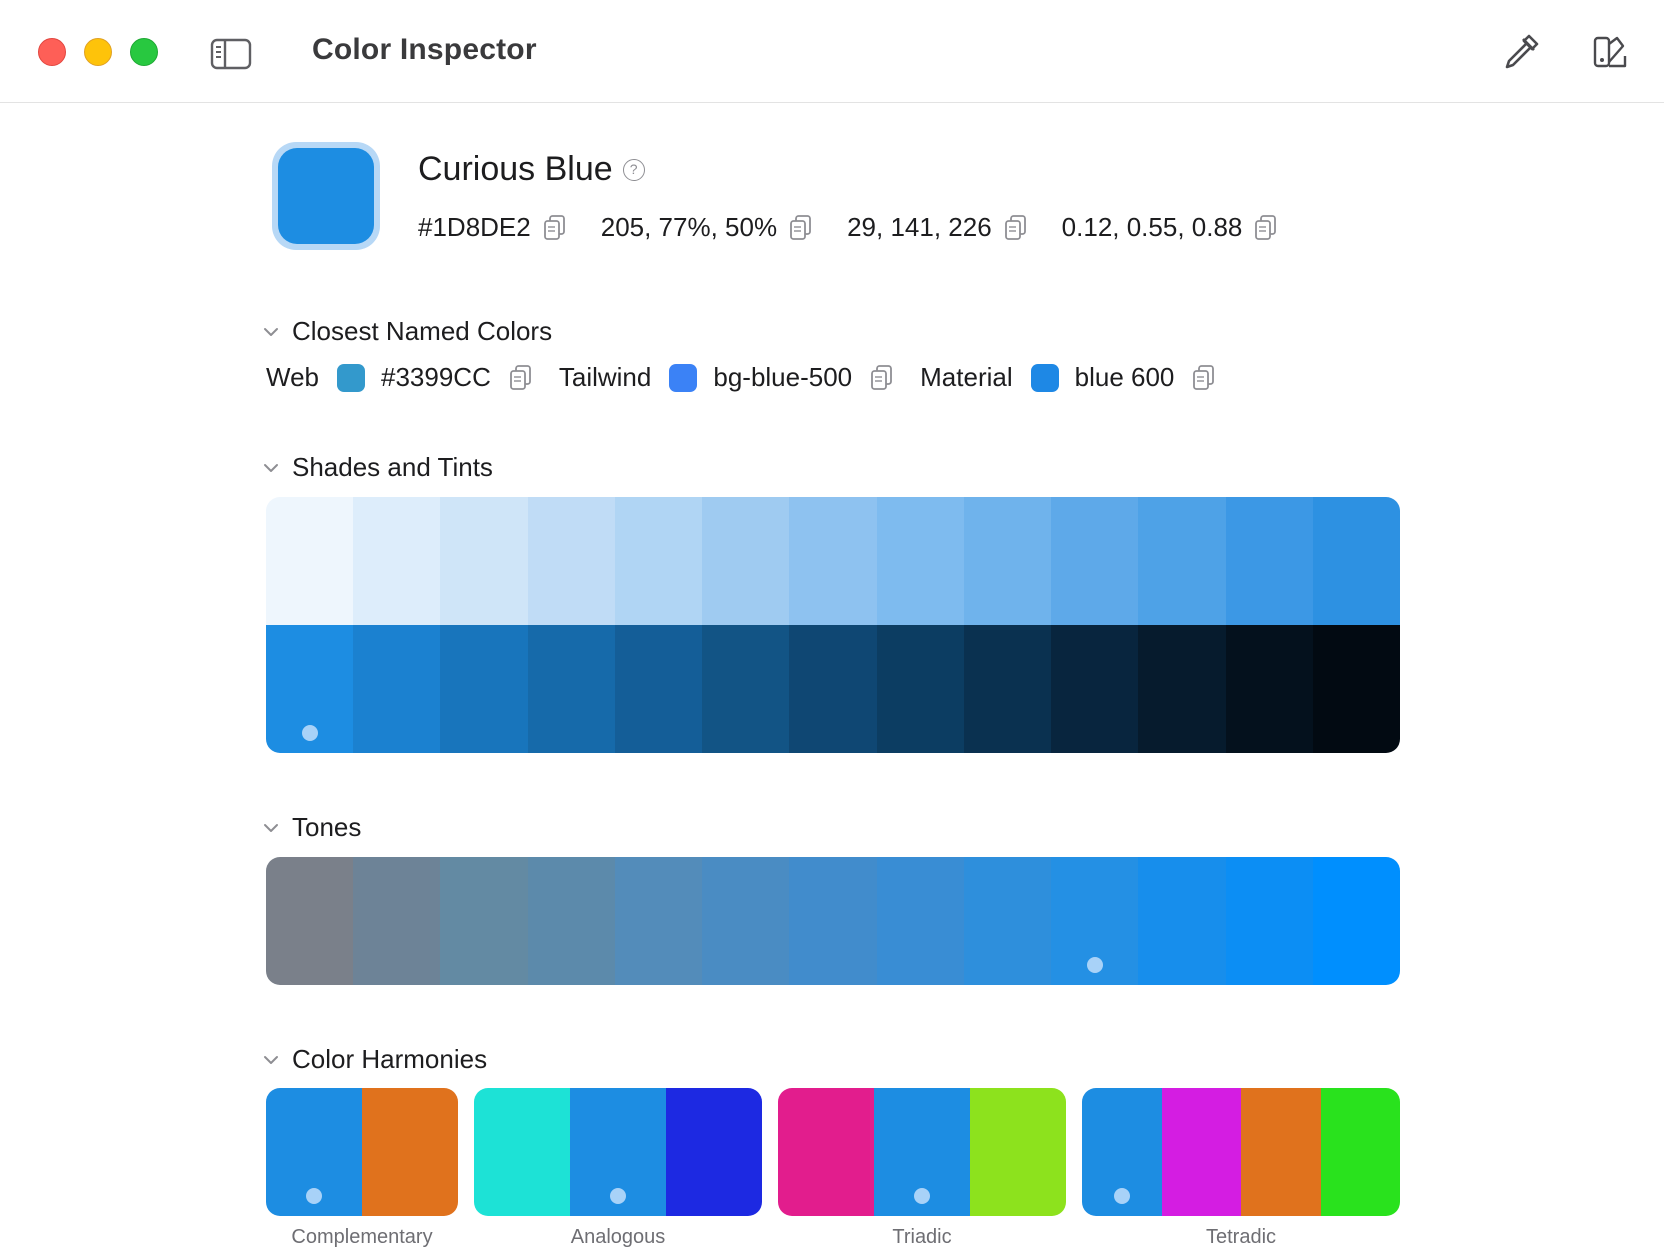 The image size is (1664, 1248). I want to click on copy-hsl-icon, so click(801, 228).